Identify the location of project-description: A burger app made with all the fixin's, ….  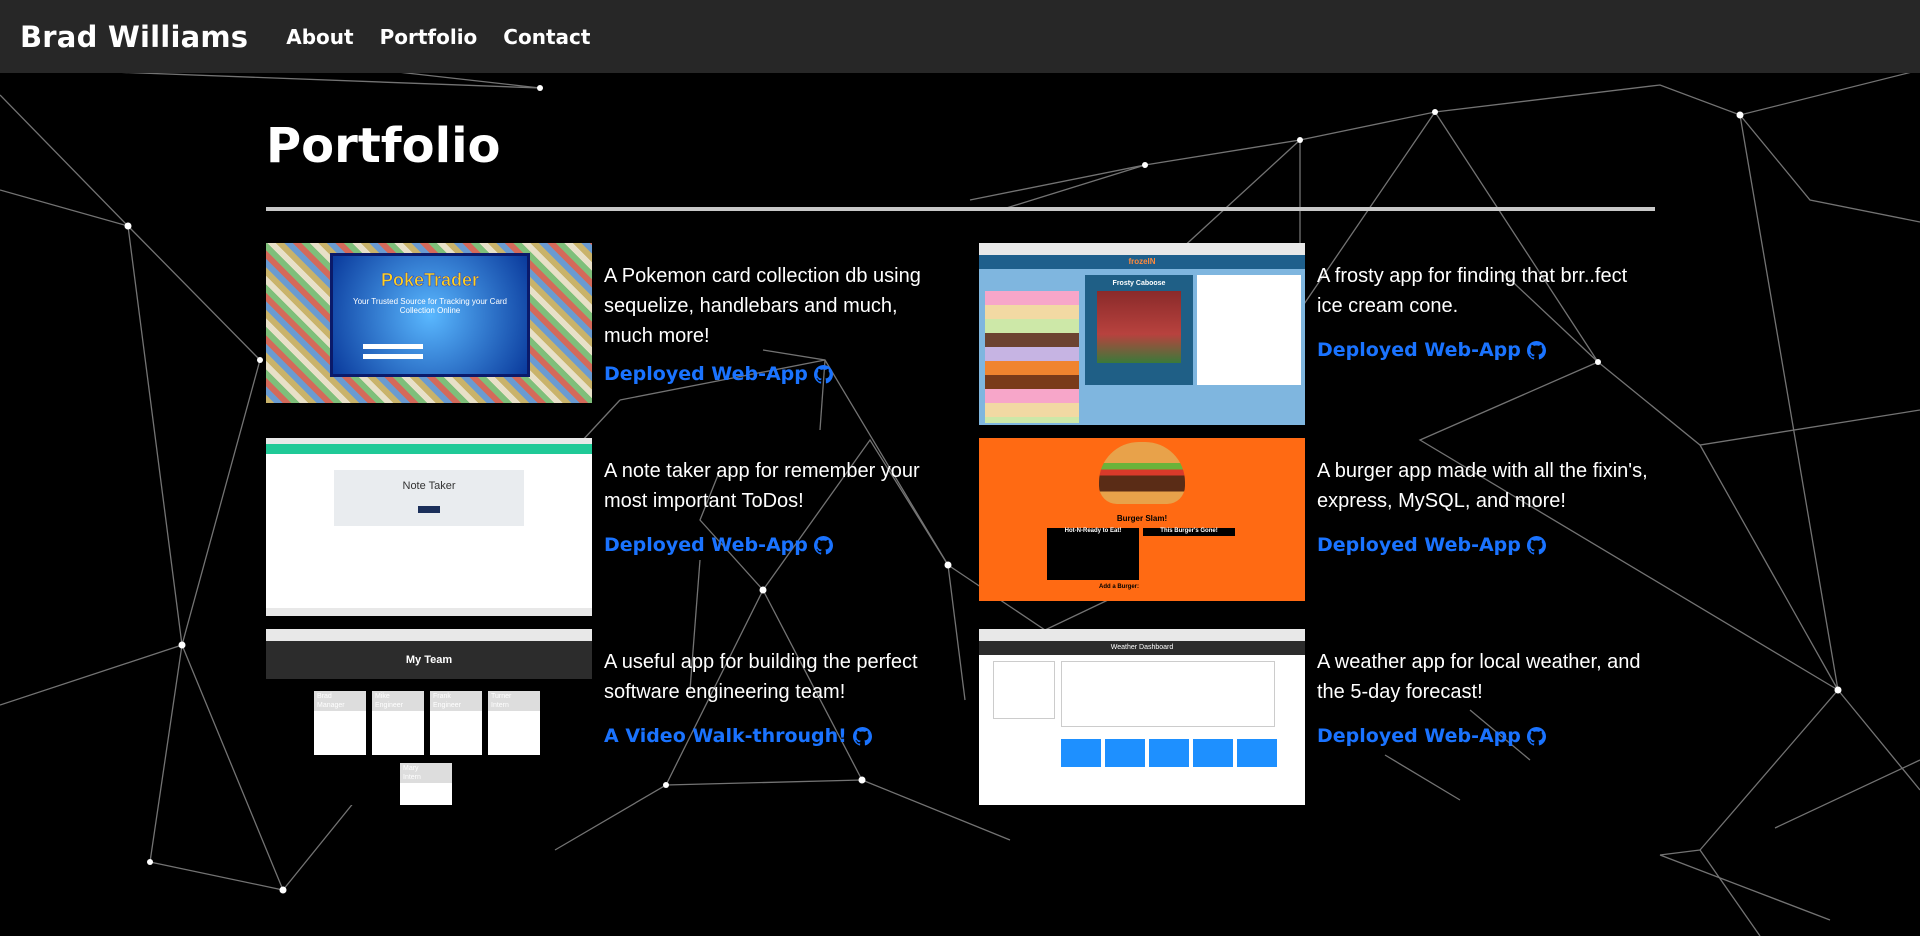
(1482, 486).